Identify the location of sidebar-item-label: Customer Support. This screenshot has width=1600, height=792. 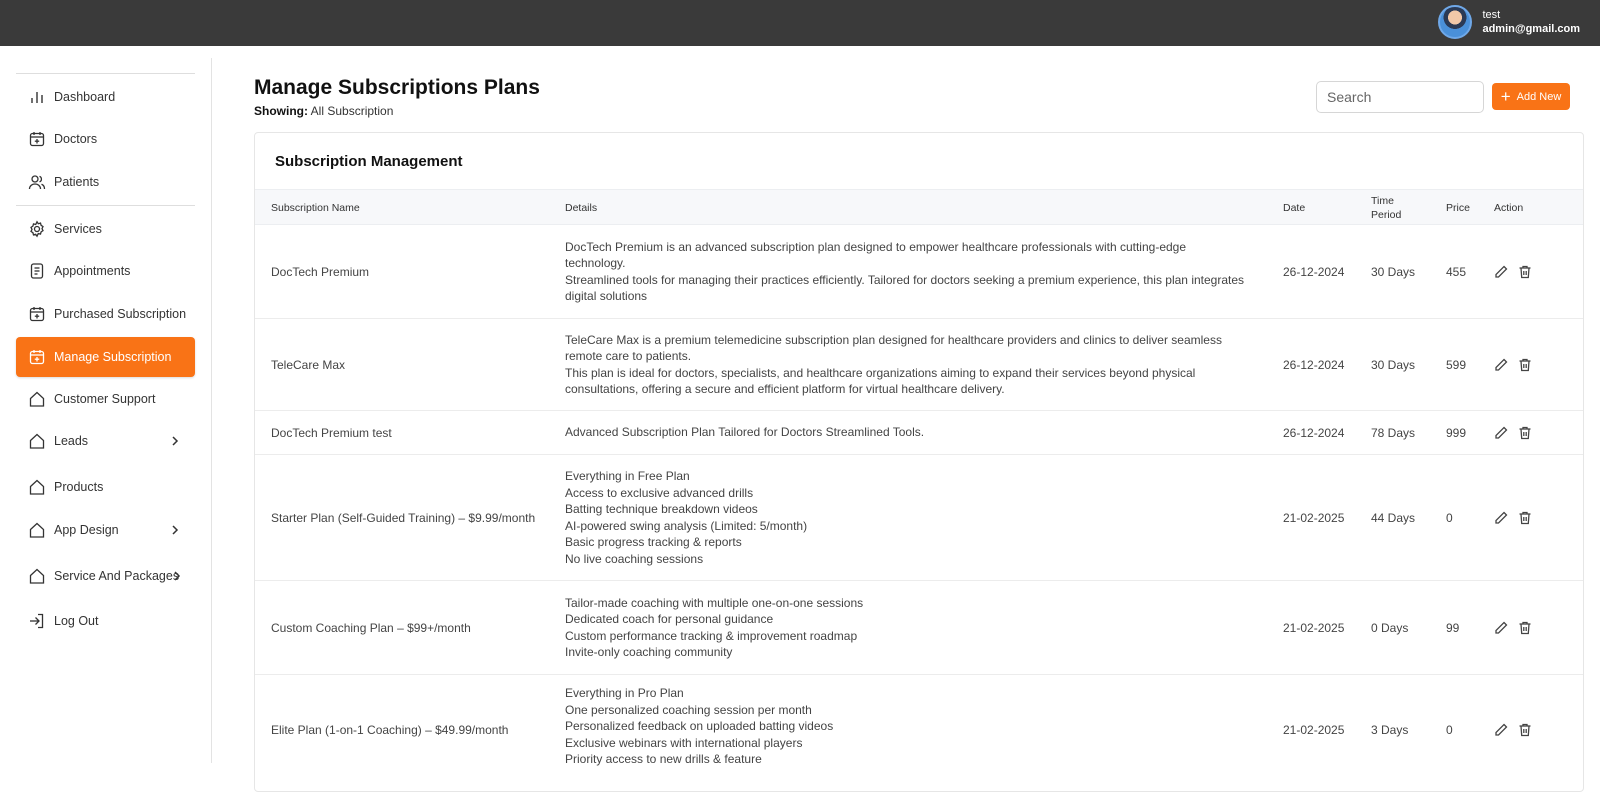
(105, 399).